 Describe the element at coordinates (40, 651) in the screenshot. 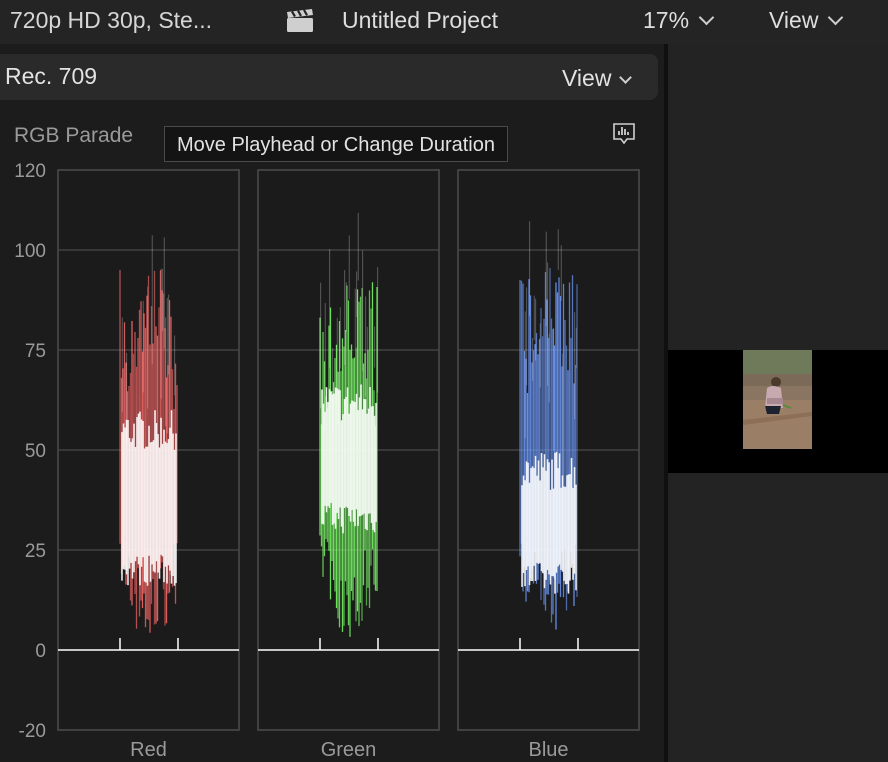

I see `y-tick-label: 0` at that location.